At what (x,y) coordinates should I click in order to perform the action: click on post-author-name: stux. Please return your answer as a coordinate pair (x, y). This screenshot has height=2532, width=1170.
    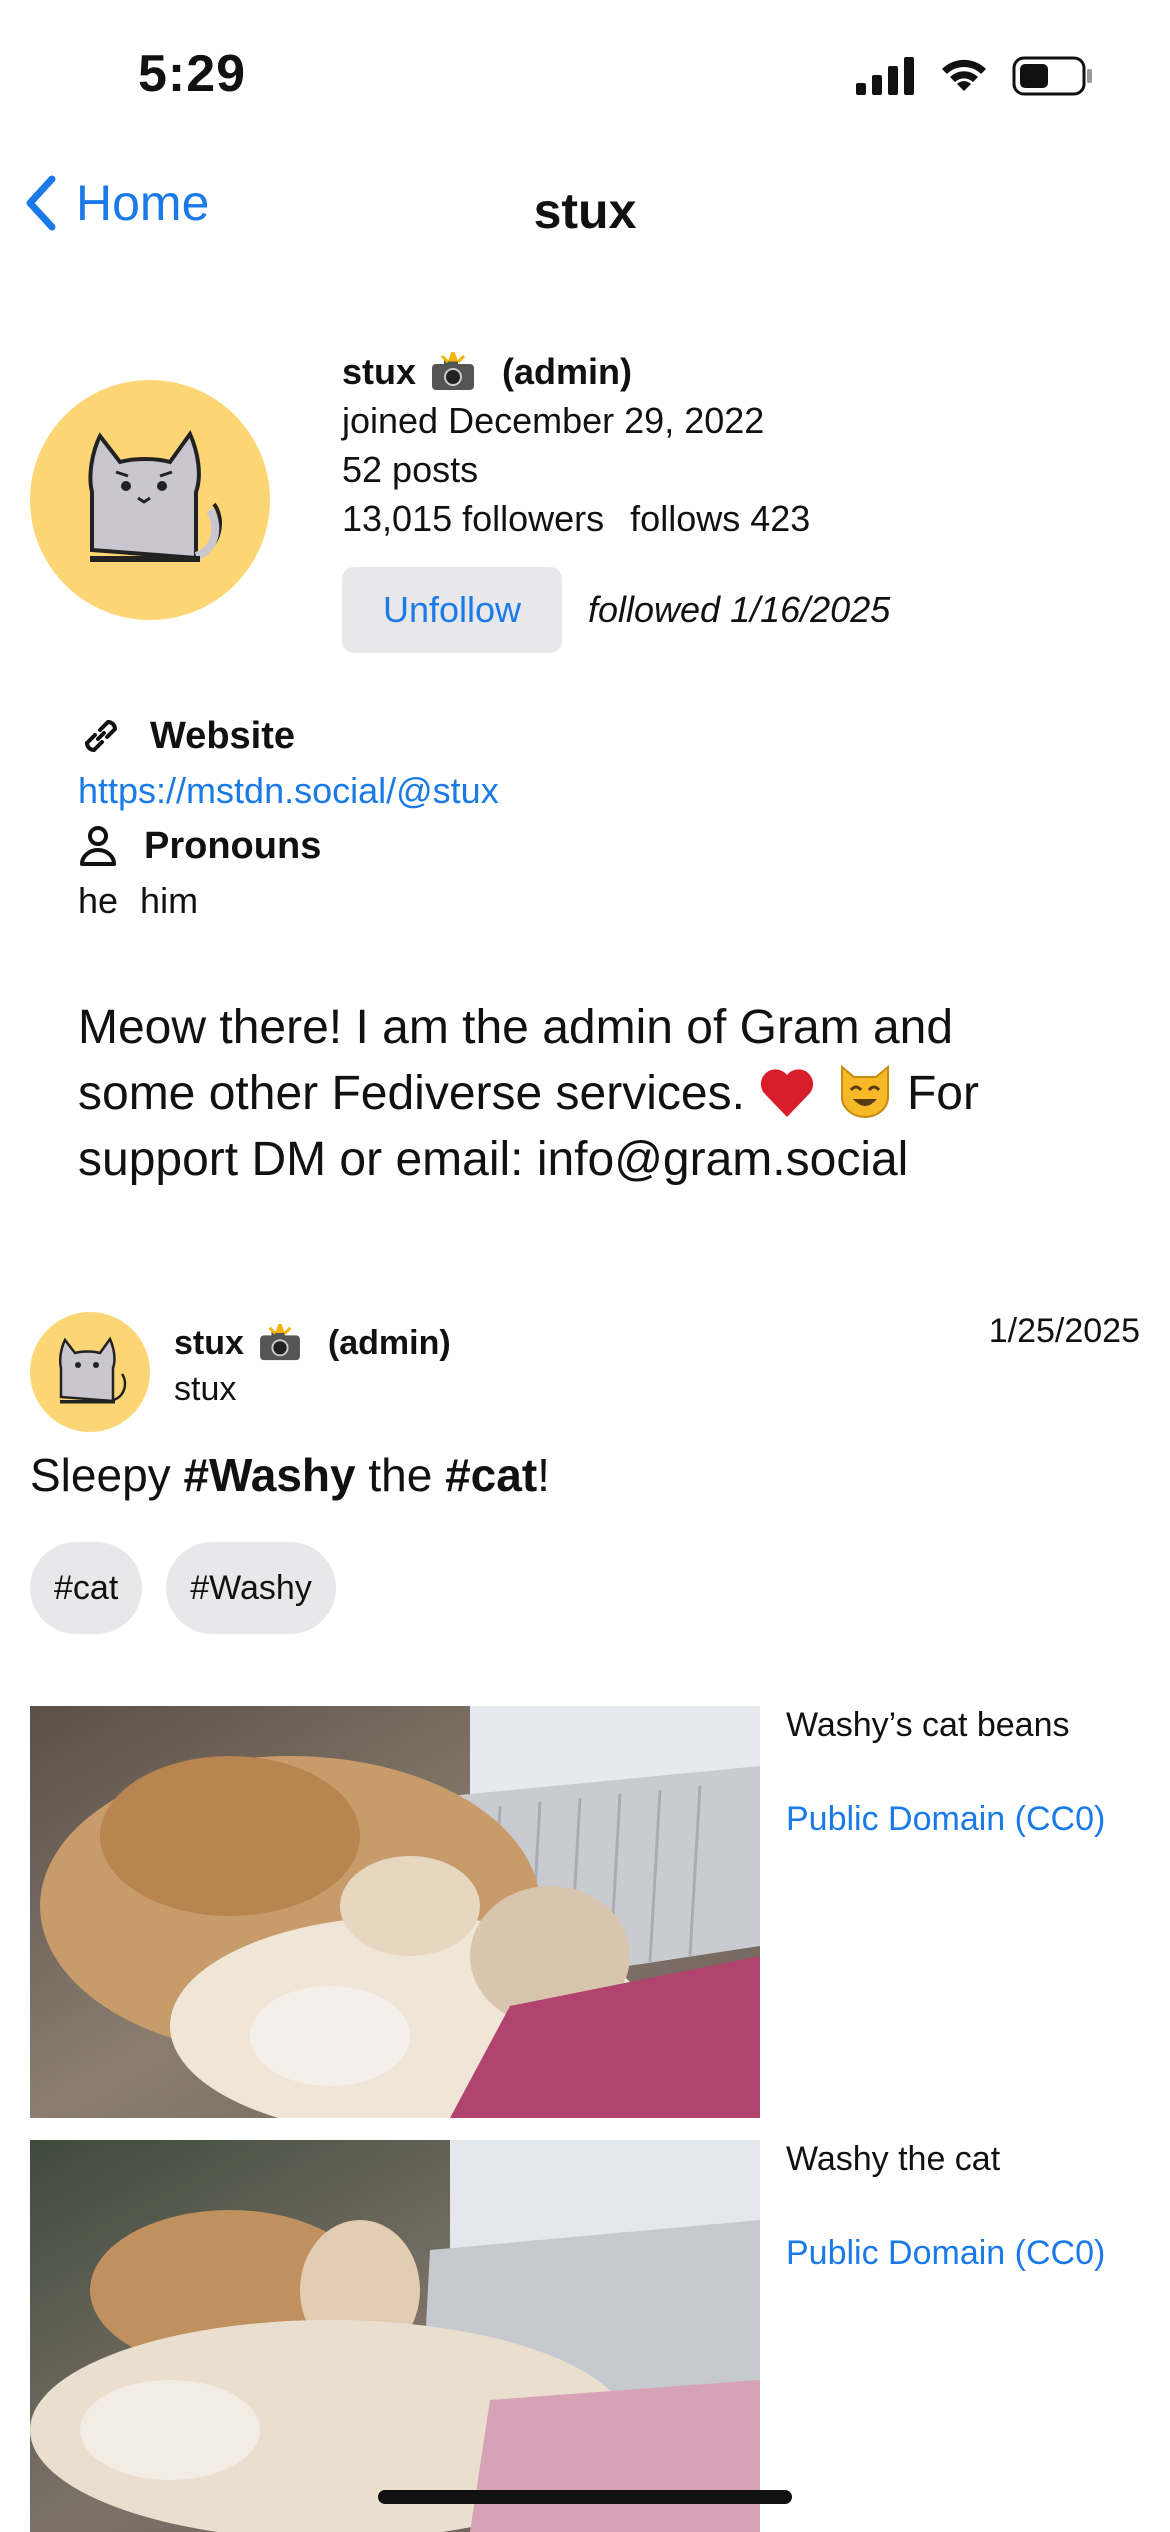
    Looking at the image, I should click on (209, 1343).